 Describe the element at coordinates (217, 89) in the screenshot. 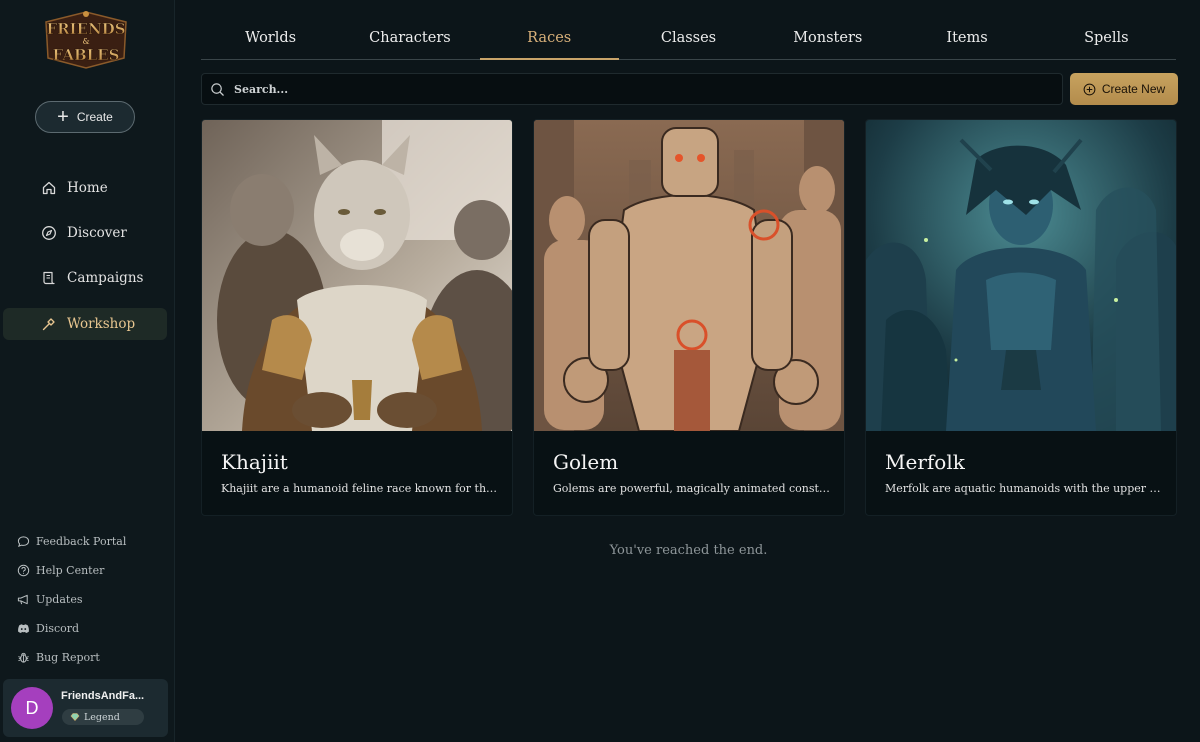

I see `search-icon` at that location.